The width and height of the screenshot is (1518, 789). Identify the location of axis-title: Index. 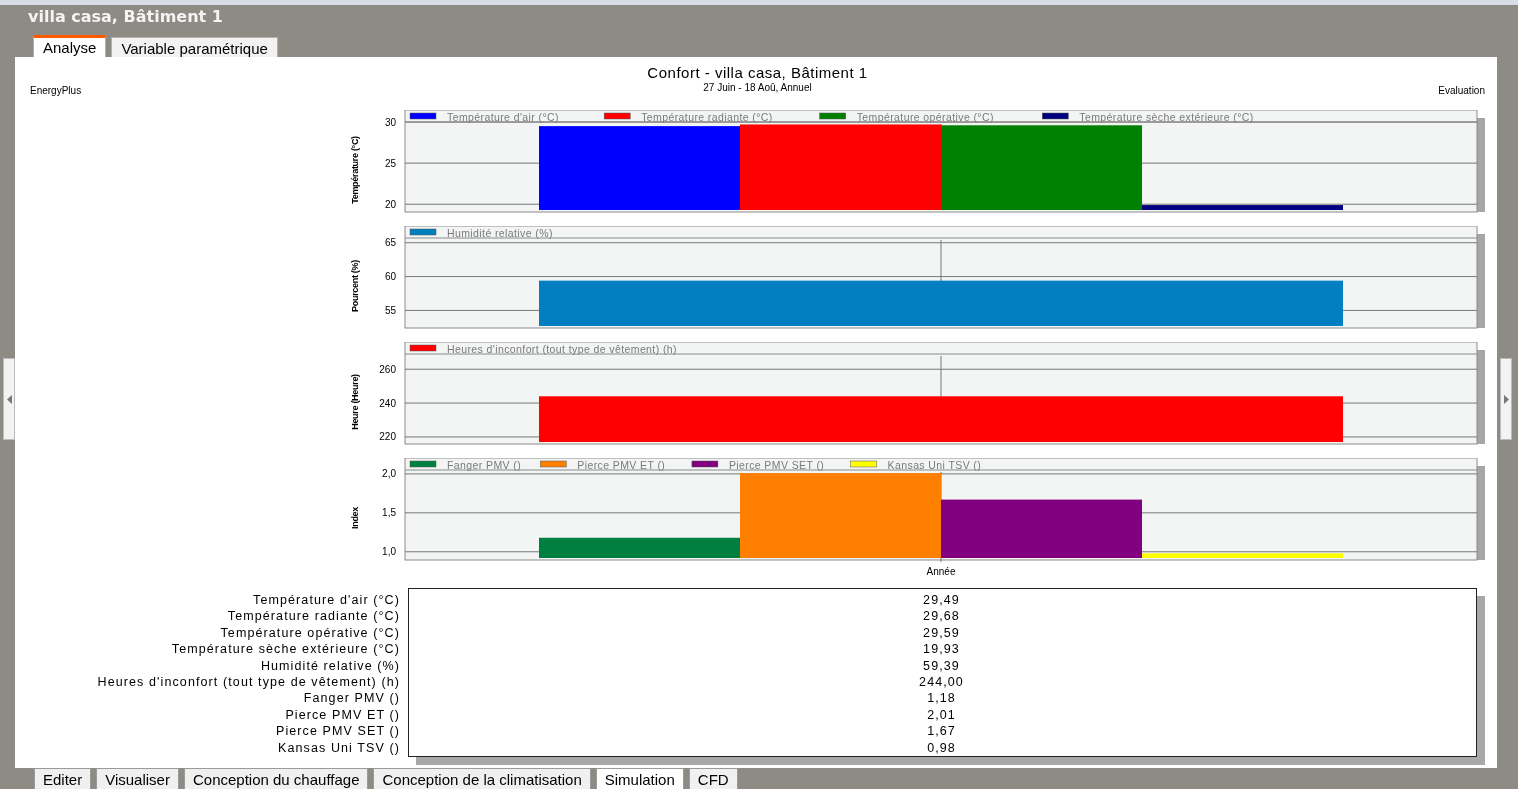
(355, 518).